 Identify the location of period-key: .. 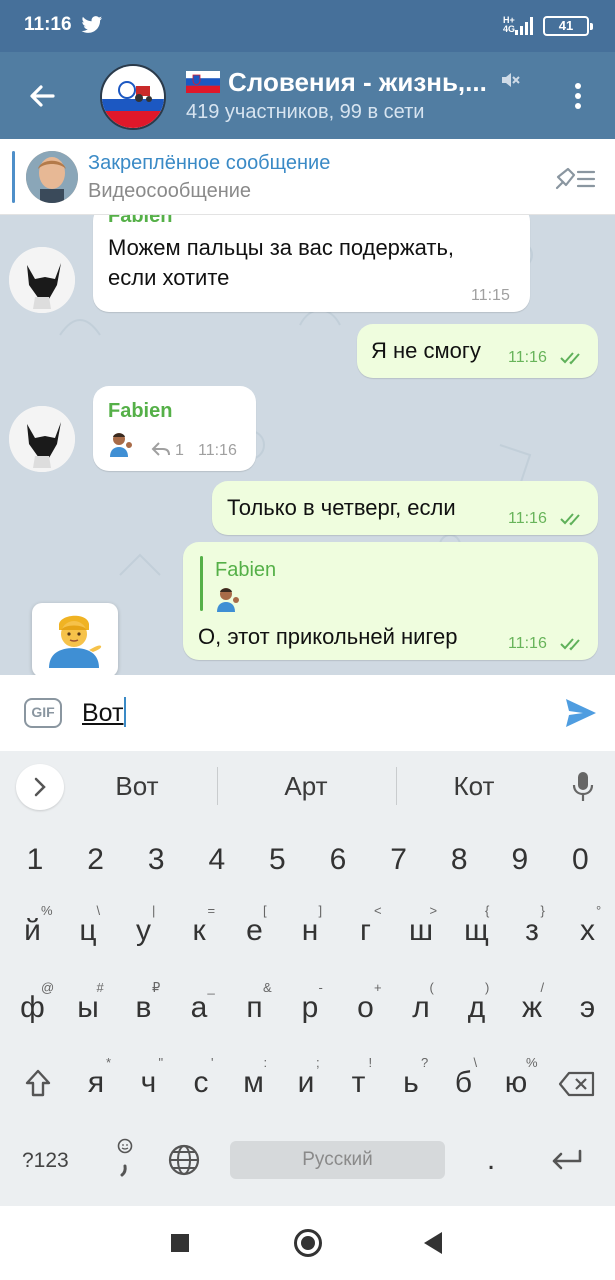
(491, 1160).